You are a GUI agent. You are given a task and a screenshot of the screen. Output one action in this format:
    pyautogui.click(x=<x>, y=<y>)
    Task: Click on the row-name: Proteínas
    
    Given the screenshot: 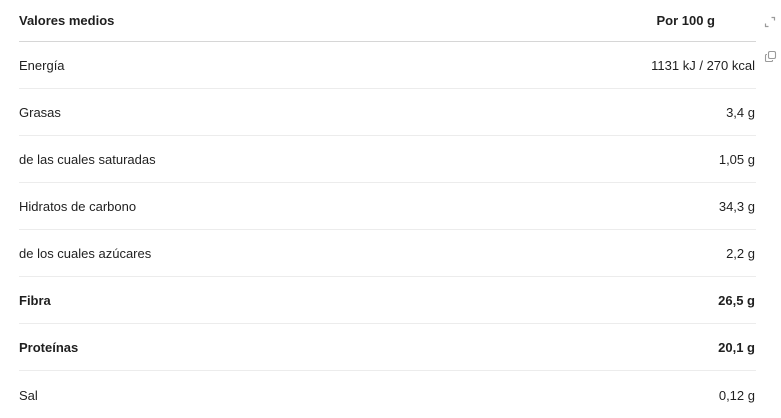 What is the action you would take?
    pyautogui.click(x=49, y=347)
    